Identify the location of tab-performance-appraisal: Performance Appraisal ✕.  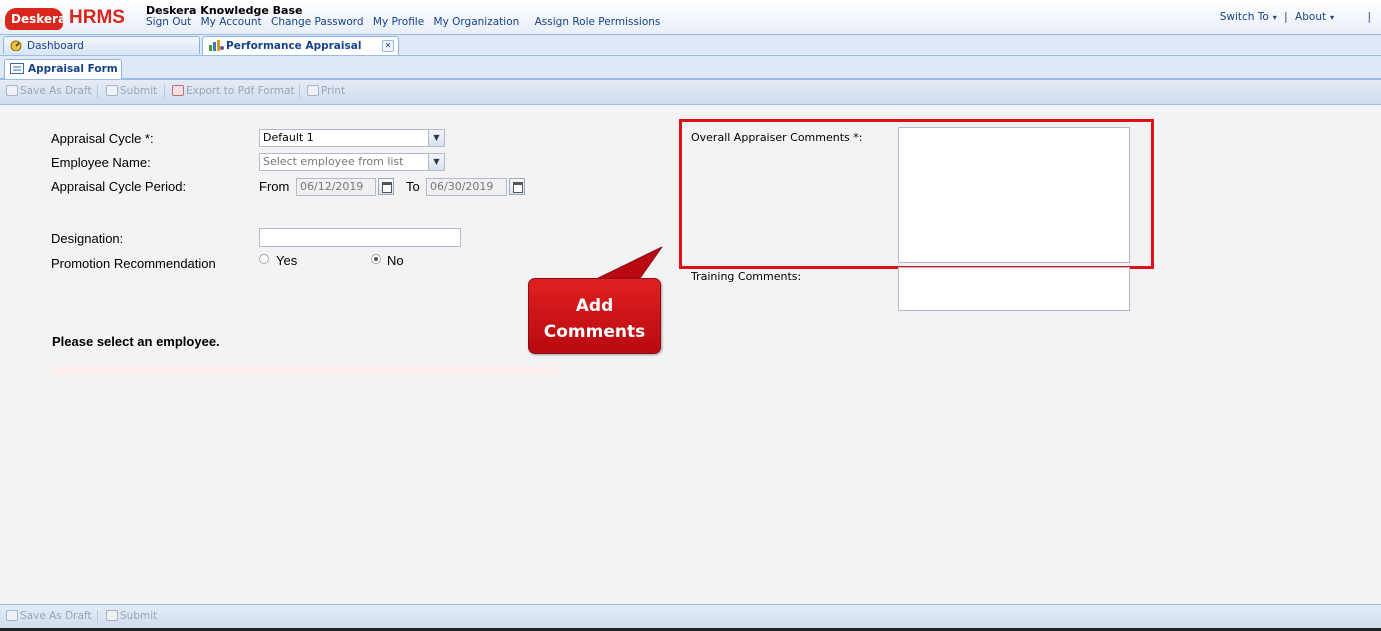
(300, 45).